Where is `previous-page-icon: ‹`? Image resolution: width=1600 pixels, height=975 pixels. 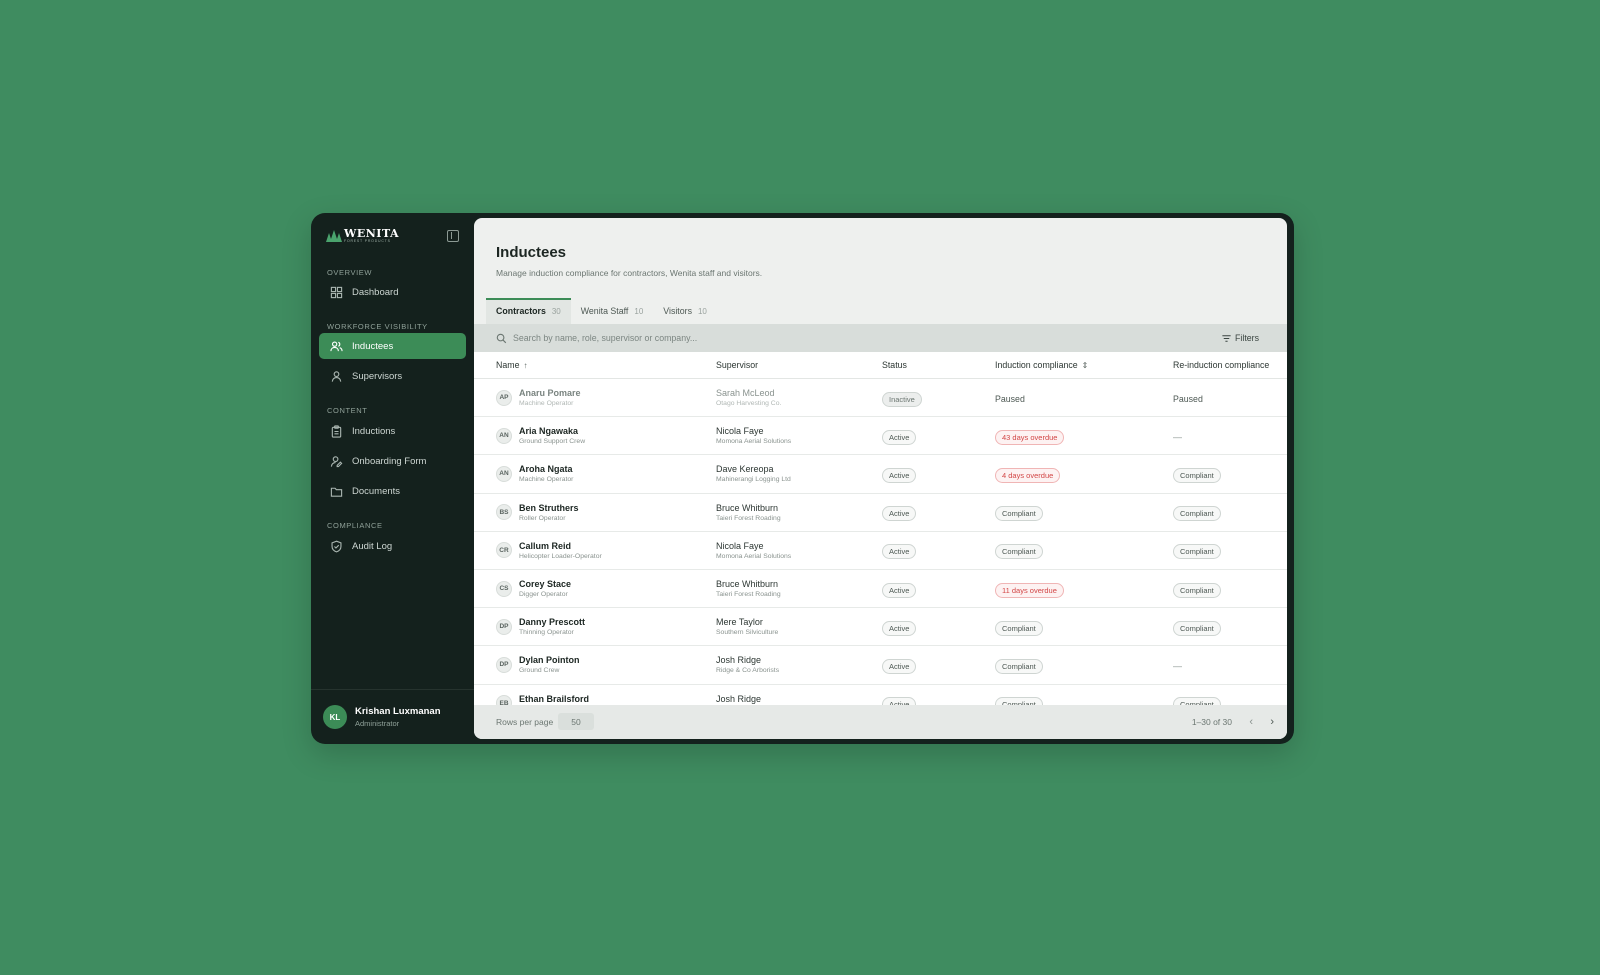 previous-page-icon: ‹ is located at coordinates (1251, 722).